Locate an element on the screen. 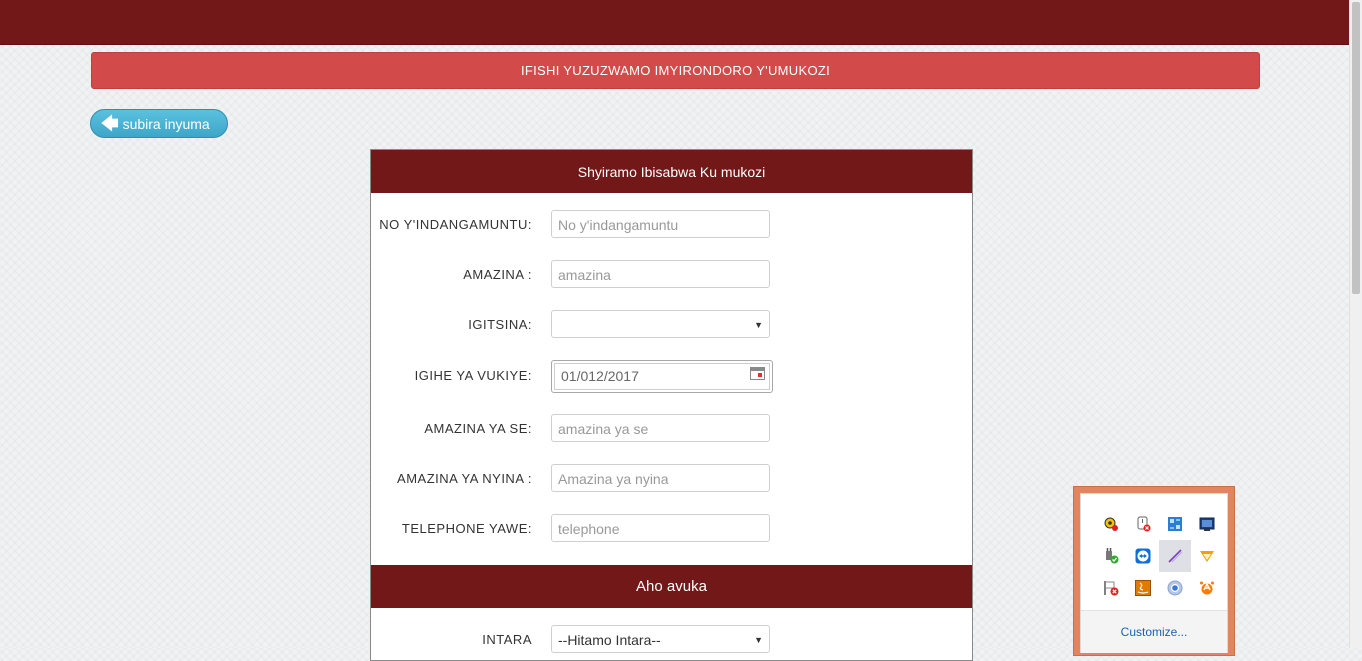 This screenshot has height=661, width=1362. province-label: INTARA is located at coordinates (507, 639).